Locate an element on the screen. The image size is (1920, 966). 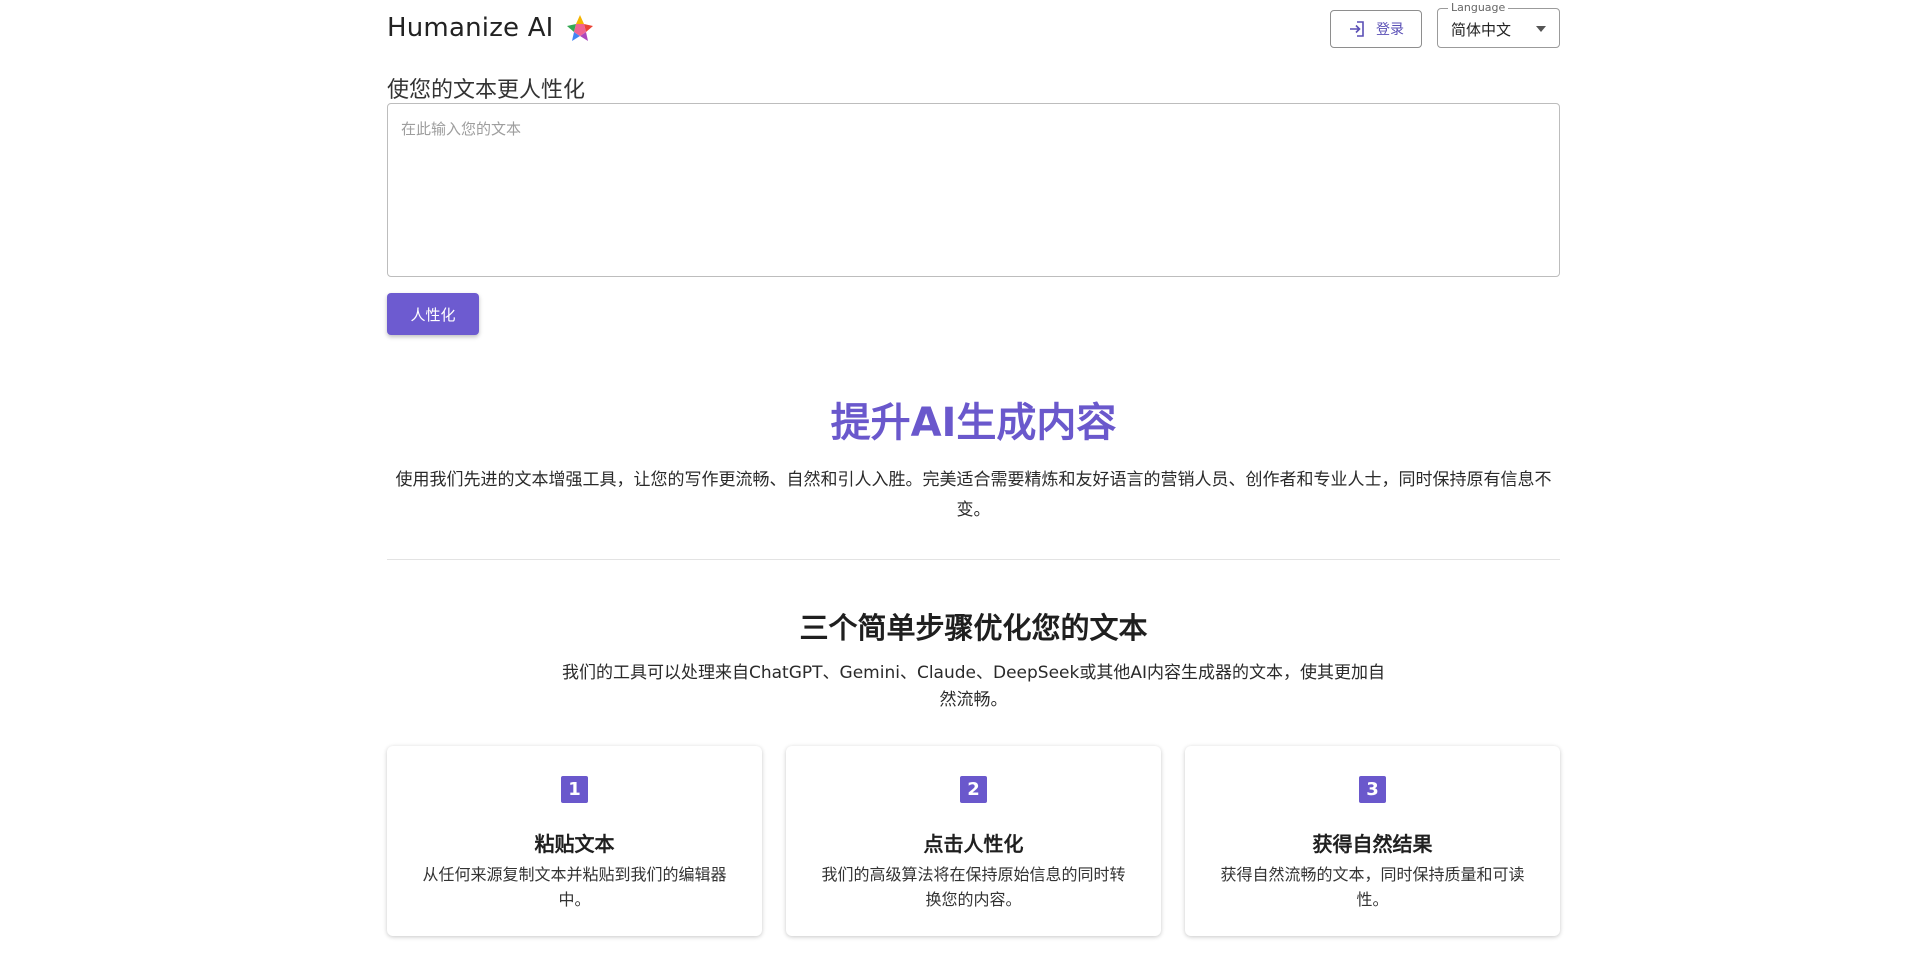
hero-title: 提升AI生成内容 is located at coordinates (973, 423).